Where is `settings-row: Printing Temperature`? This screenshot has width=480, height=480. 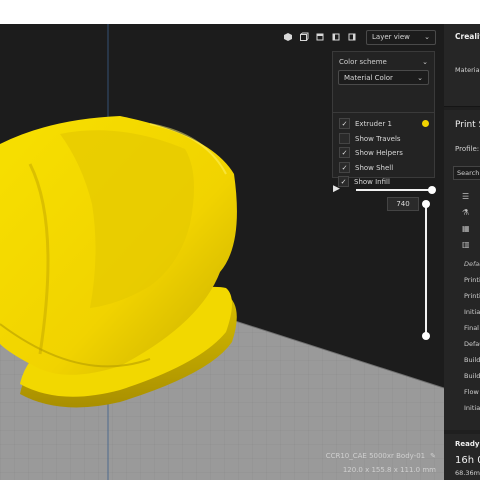
settings-row: Printing Temperature is located at coordinates (472, 280).